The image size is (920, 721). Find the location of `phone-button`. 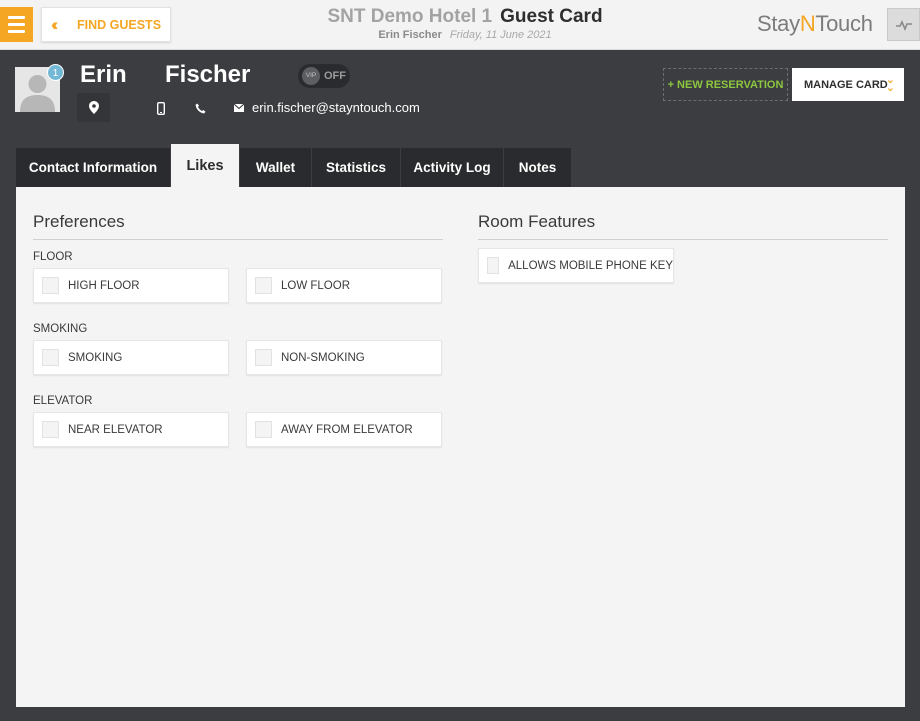

phone-button is located at coordinates (200, 108).